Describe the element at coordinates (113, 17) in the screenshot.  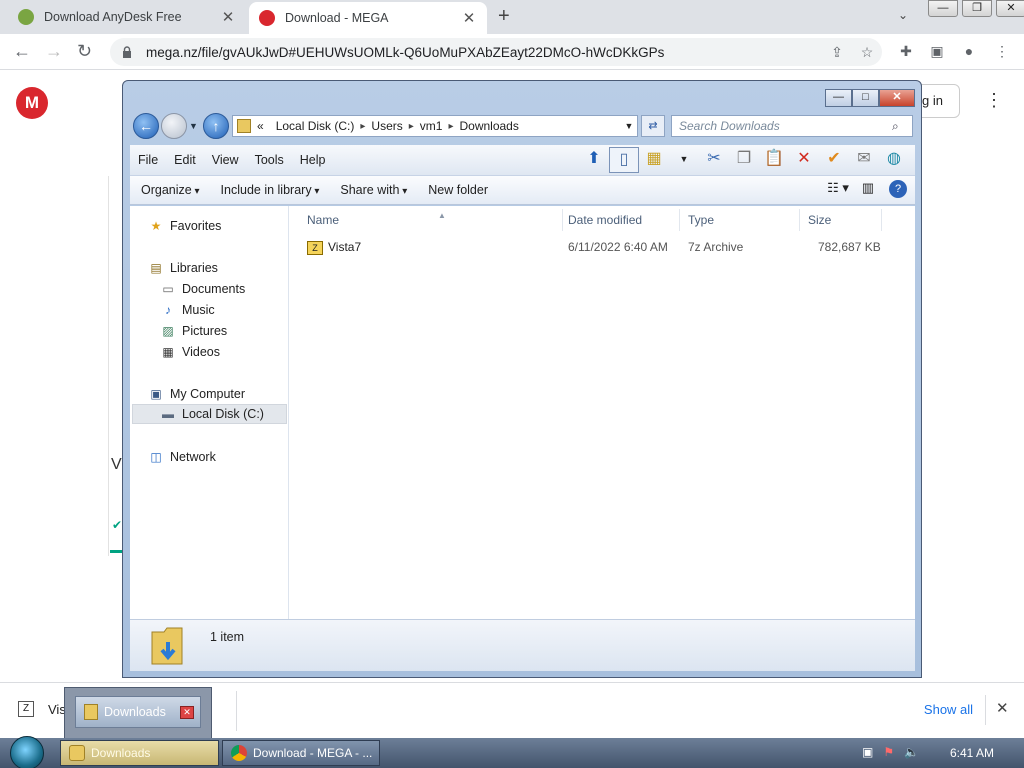
I see `tab-title: Download AnyDesk Free` at that location.